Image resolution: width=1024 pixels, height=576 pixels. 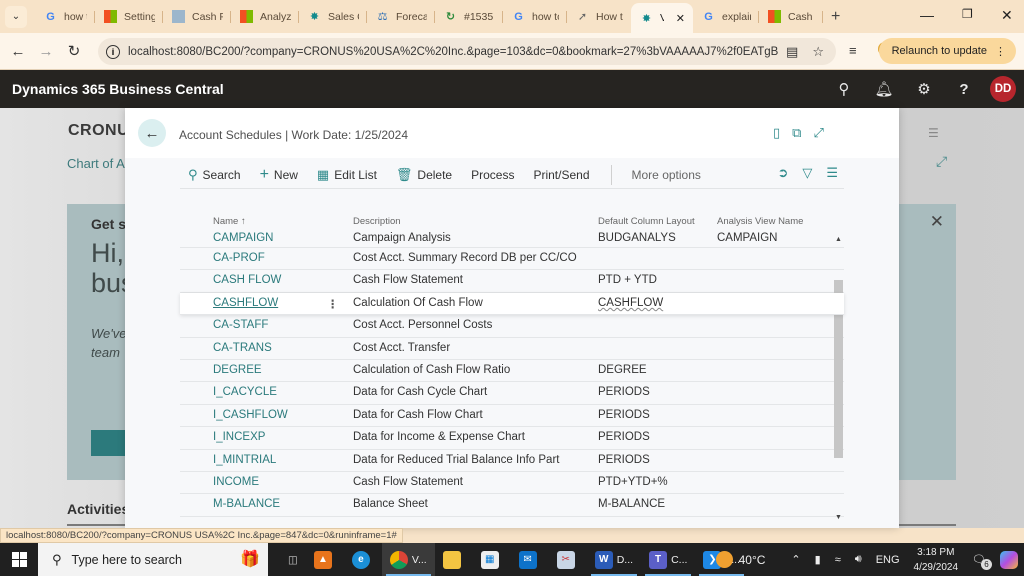 What do you see at coordinates (18, 51) in the screenshot?
I see `back-icon: ←` at bounding box center [18, 51].